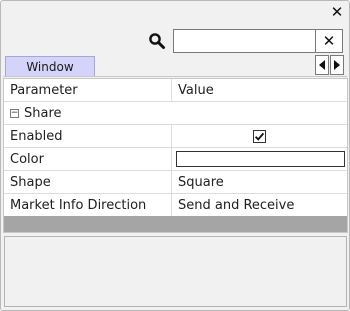  What do you see at coordinates (43, 113) in the screenshot?
I see `section-label: Share` at bounding box center [43, 113].